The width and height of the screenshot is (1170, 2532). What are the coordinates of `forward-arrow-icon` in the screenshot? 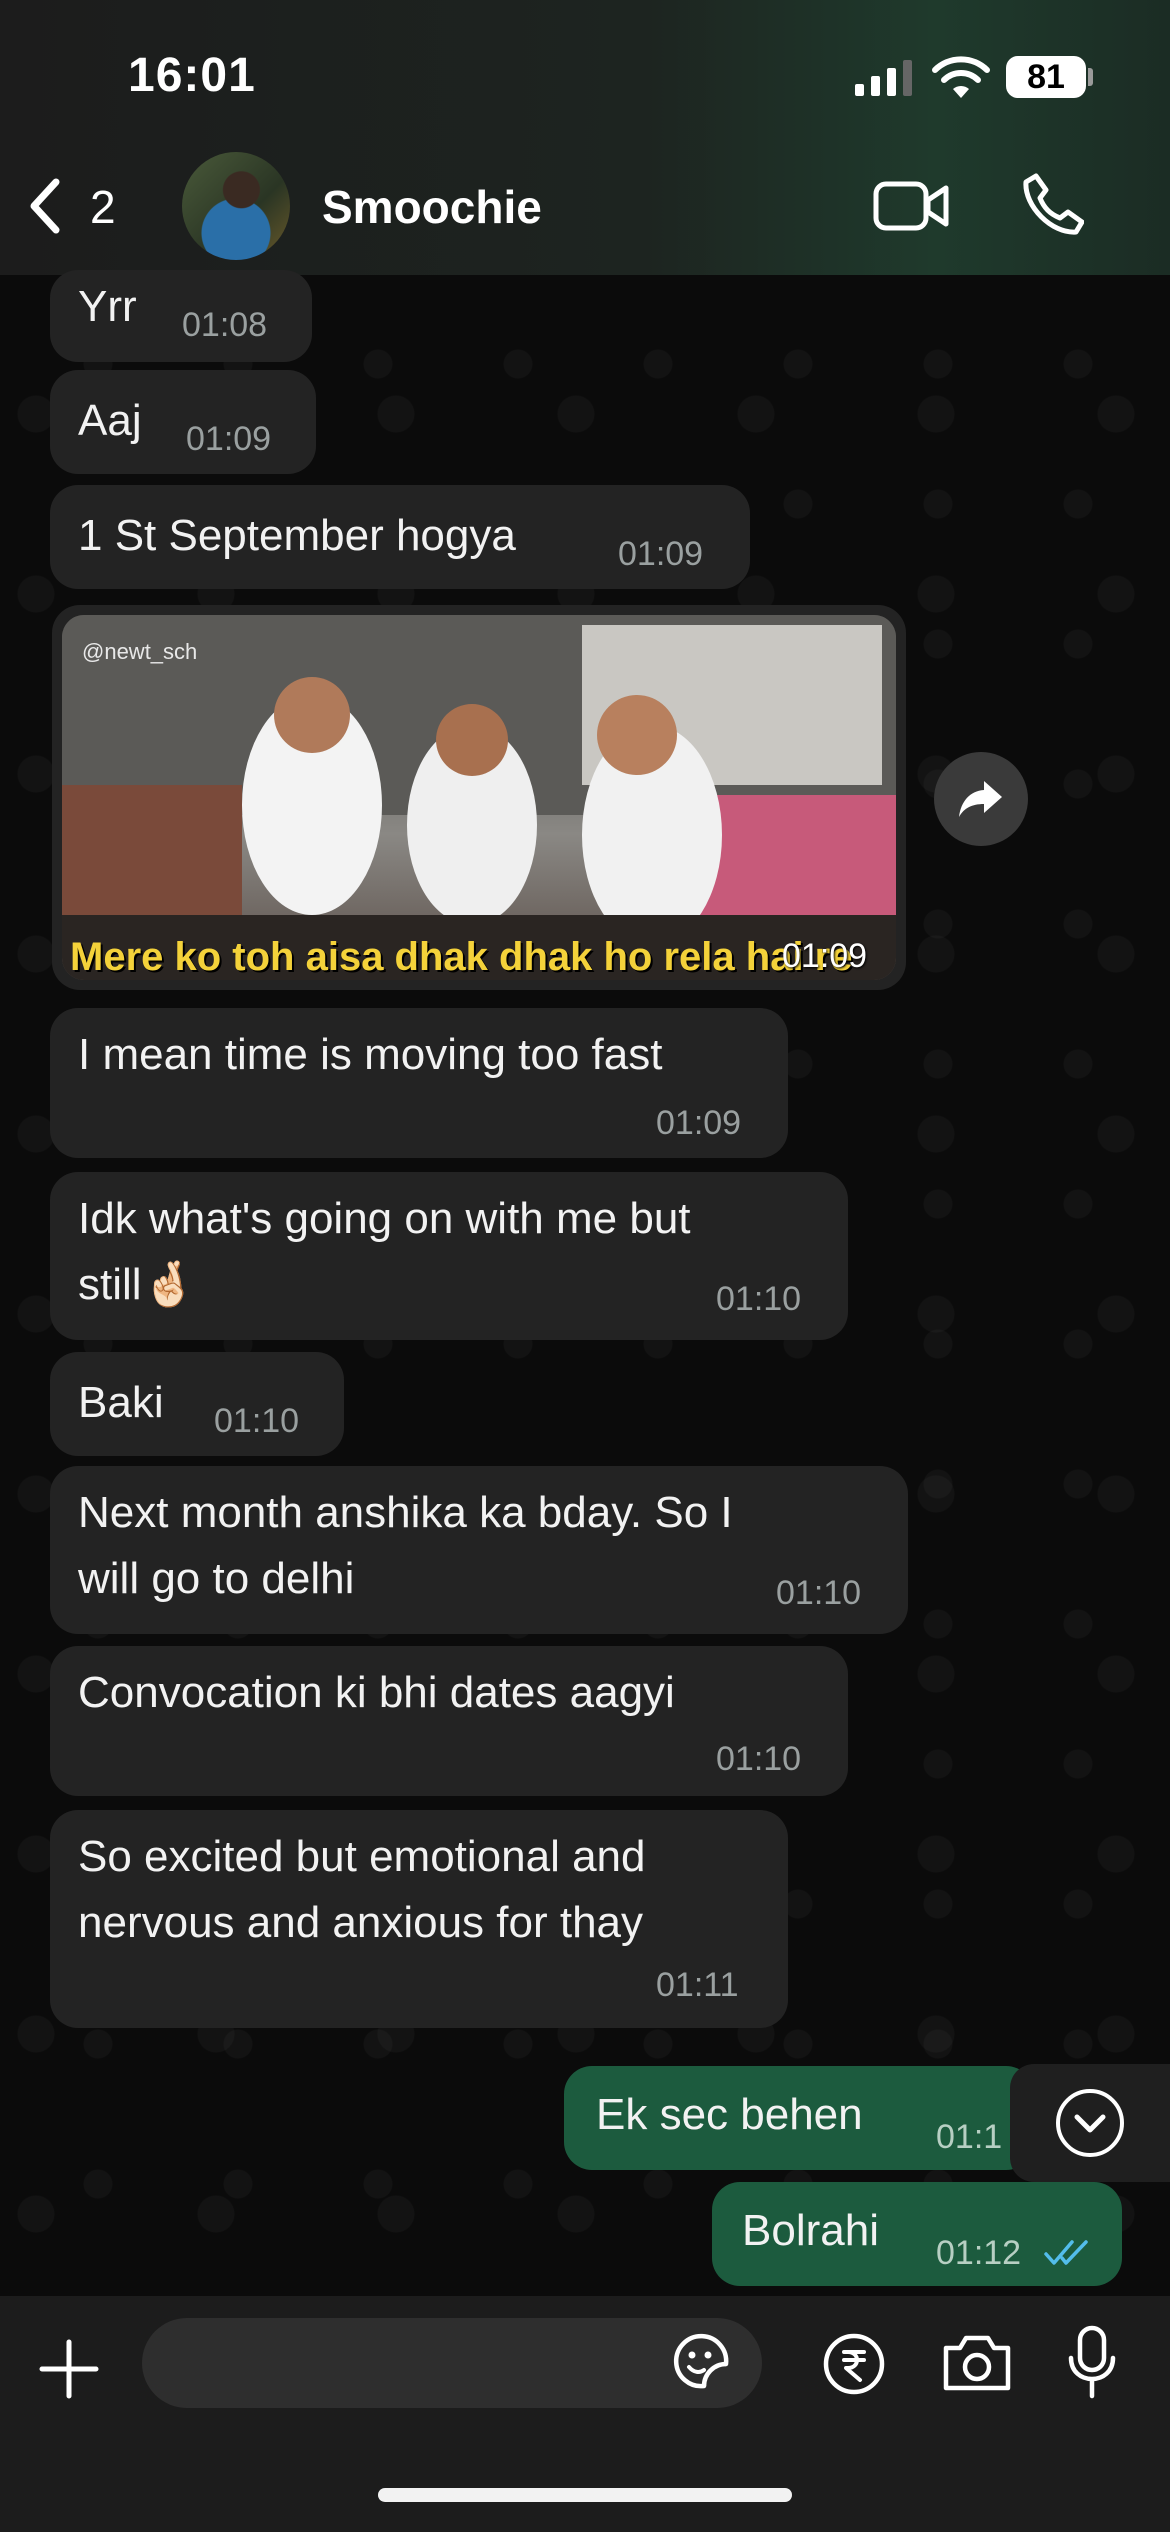 It's located at (980, 799).